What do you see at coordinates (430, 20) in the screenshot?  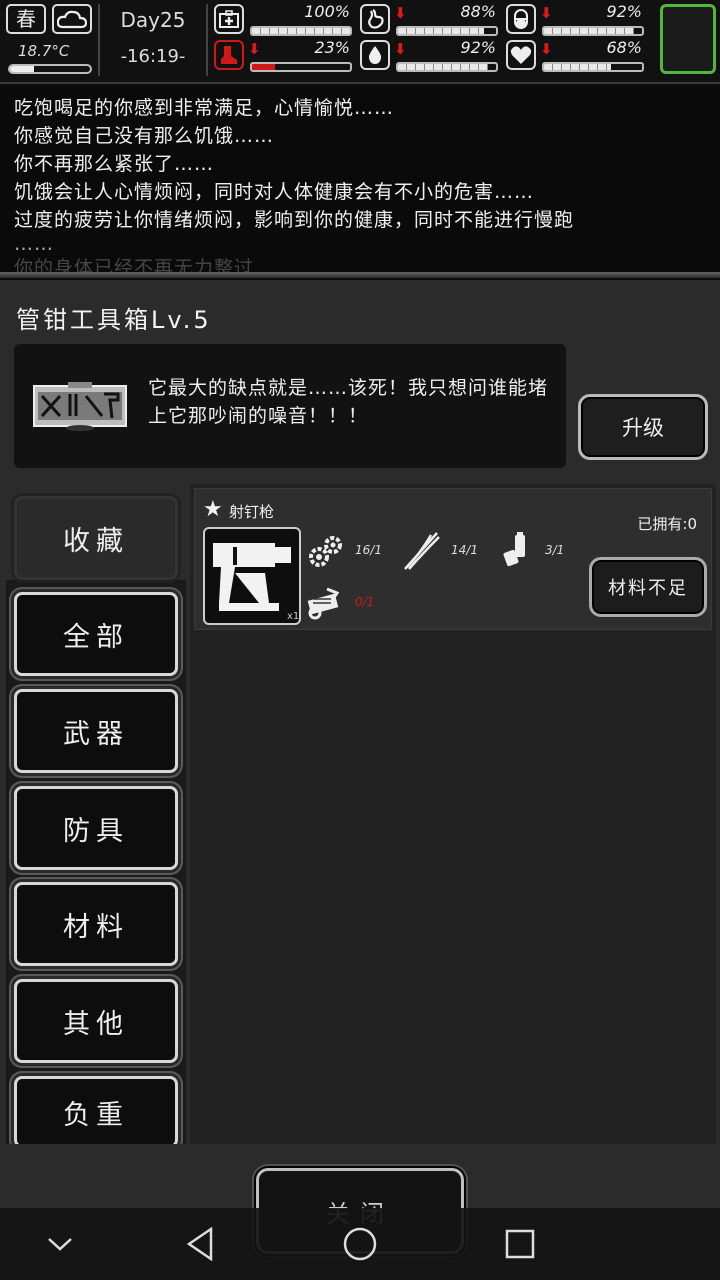 I see `stat-hunger: ⬇ 88%` at bounding box center [430, 20].